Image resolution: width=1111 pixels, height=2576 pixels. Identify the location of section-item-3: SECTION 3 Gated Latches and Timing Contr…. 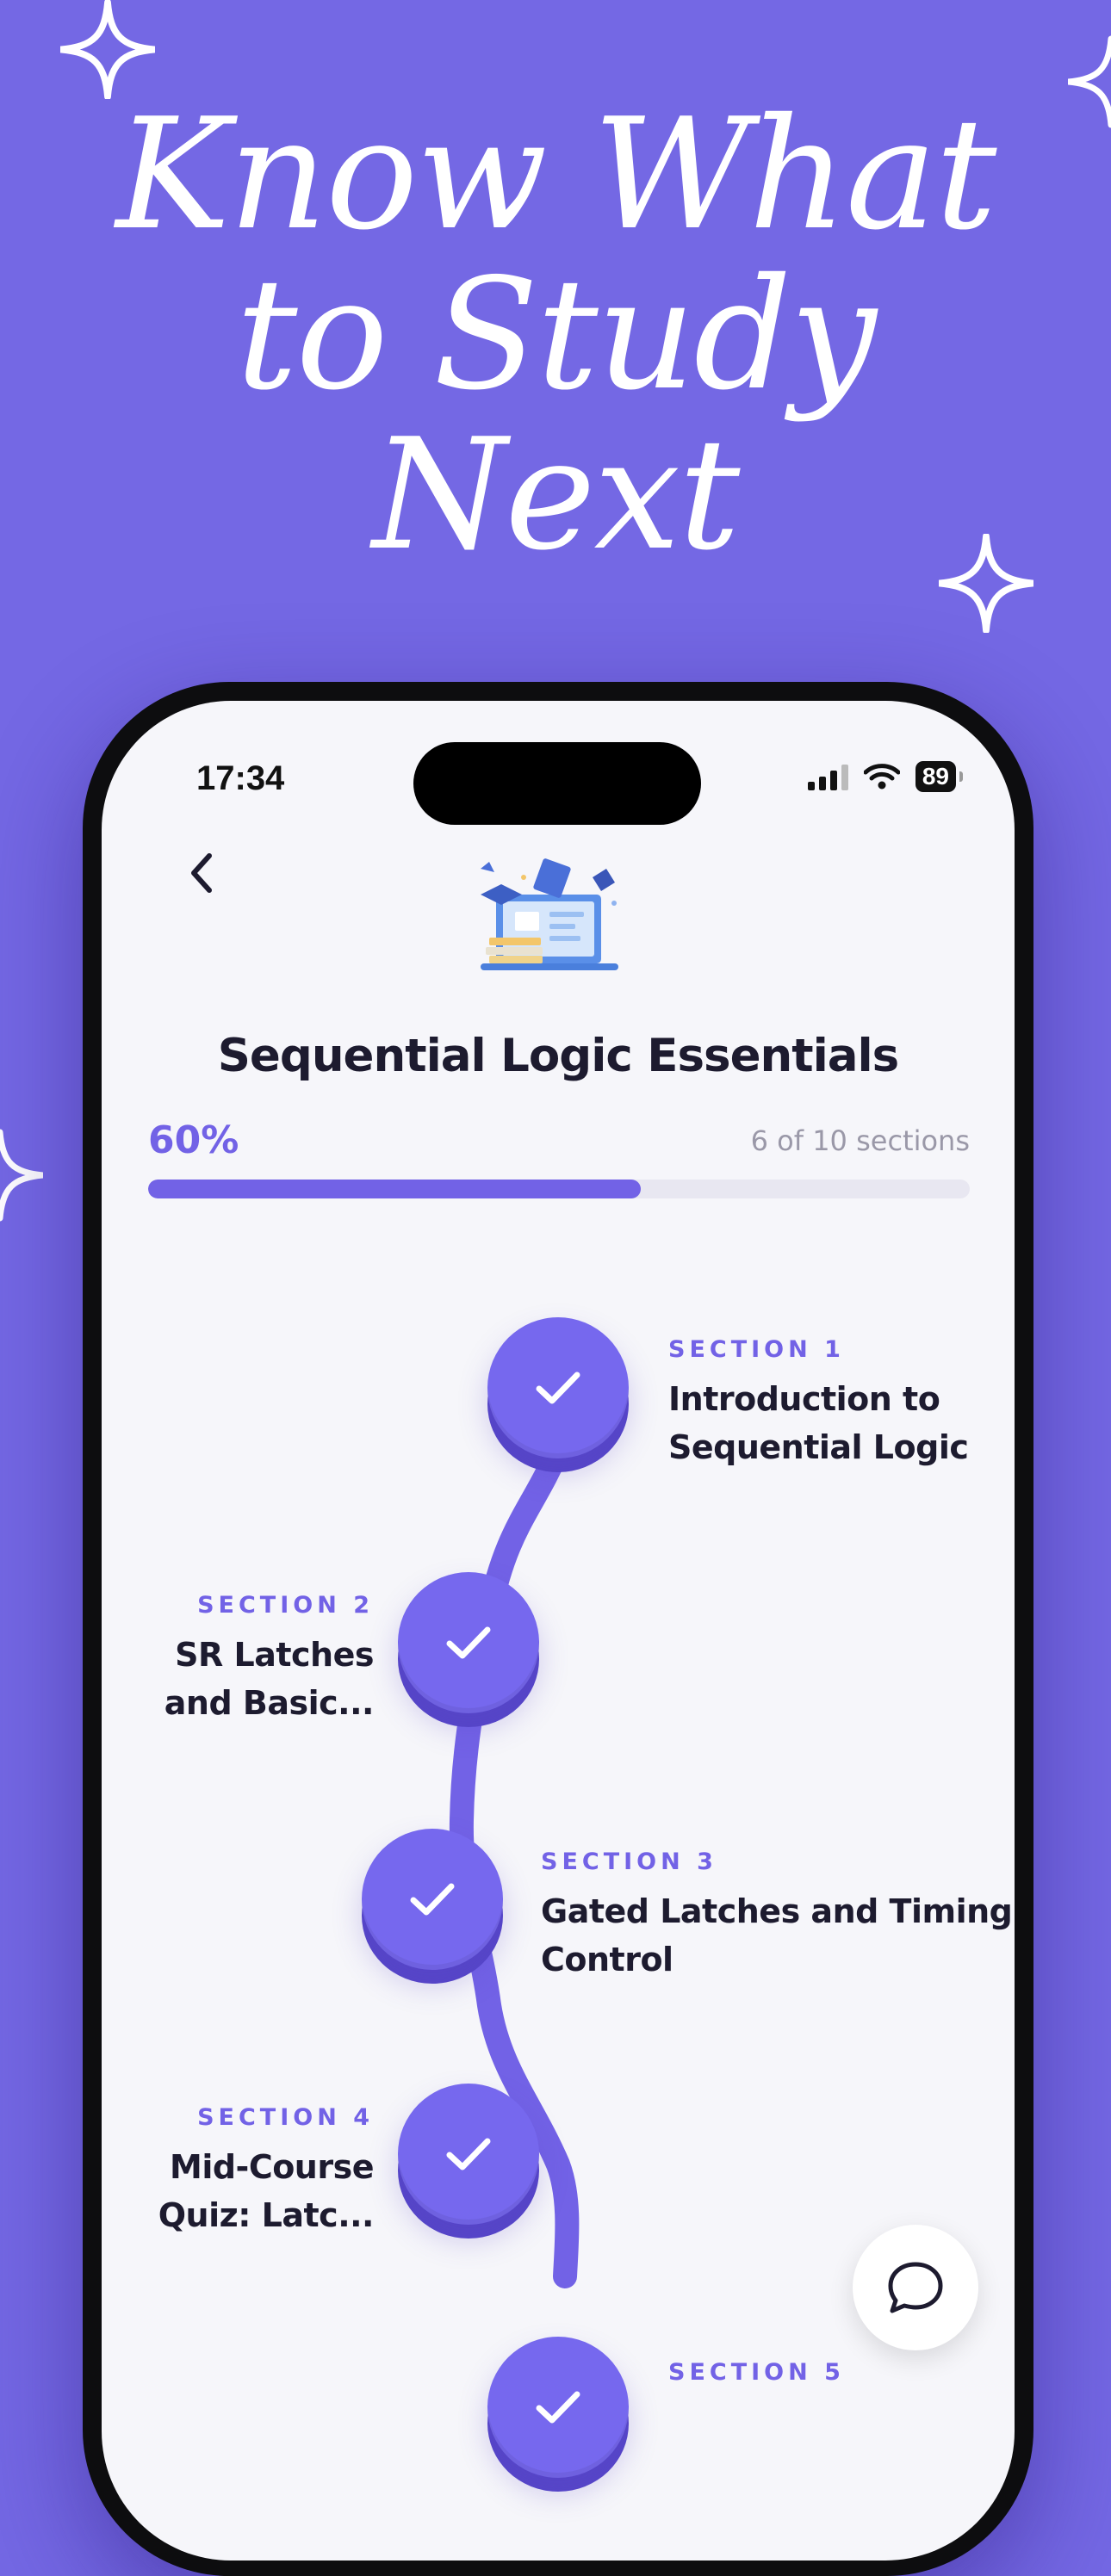
(777, 1916).